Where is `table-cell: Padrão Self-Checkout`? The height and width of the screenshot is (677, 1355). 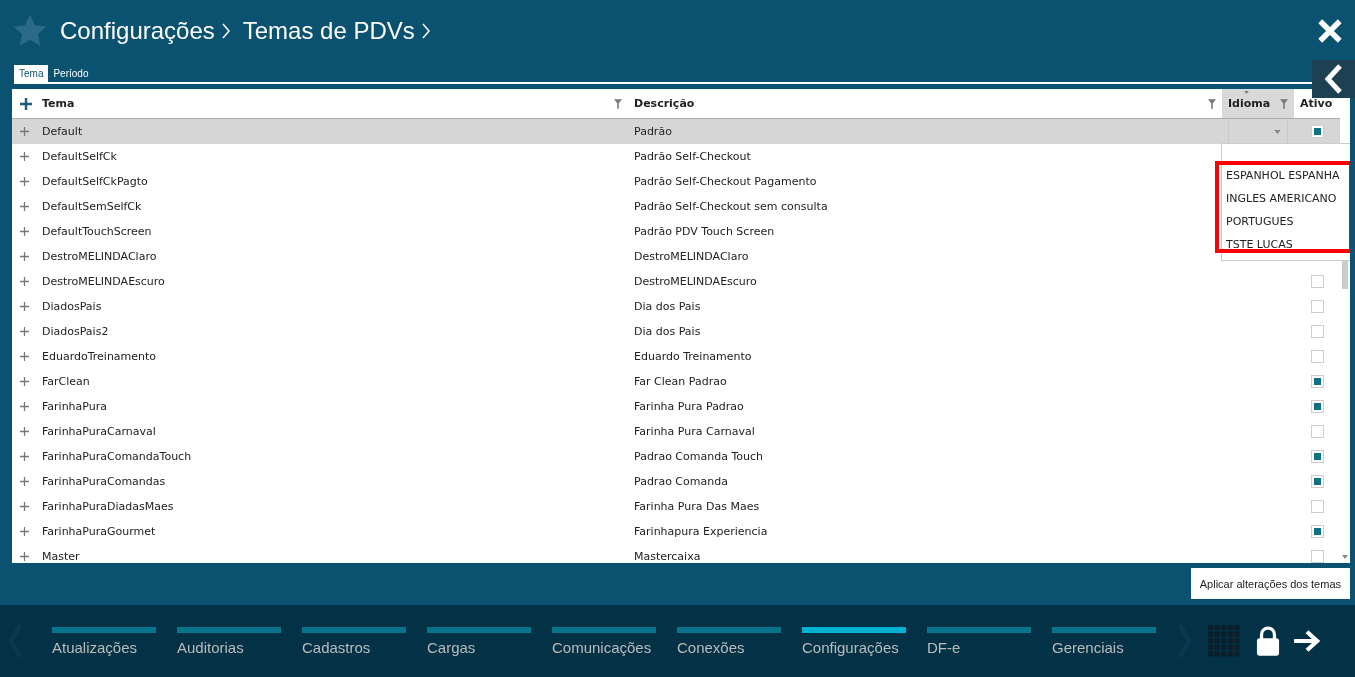
table-cell: Padrão Self-Checkout is located at coordinates (692, 156).